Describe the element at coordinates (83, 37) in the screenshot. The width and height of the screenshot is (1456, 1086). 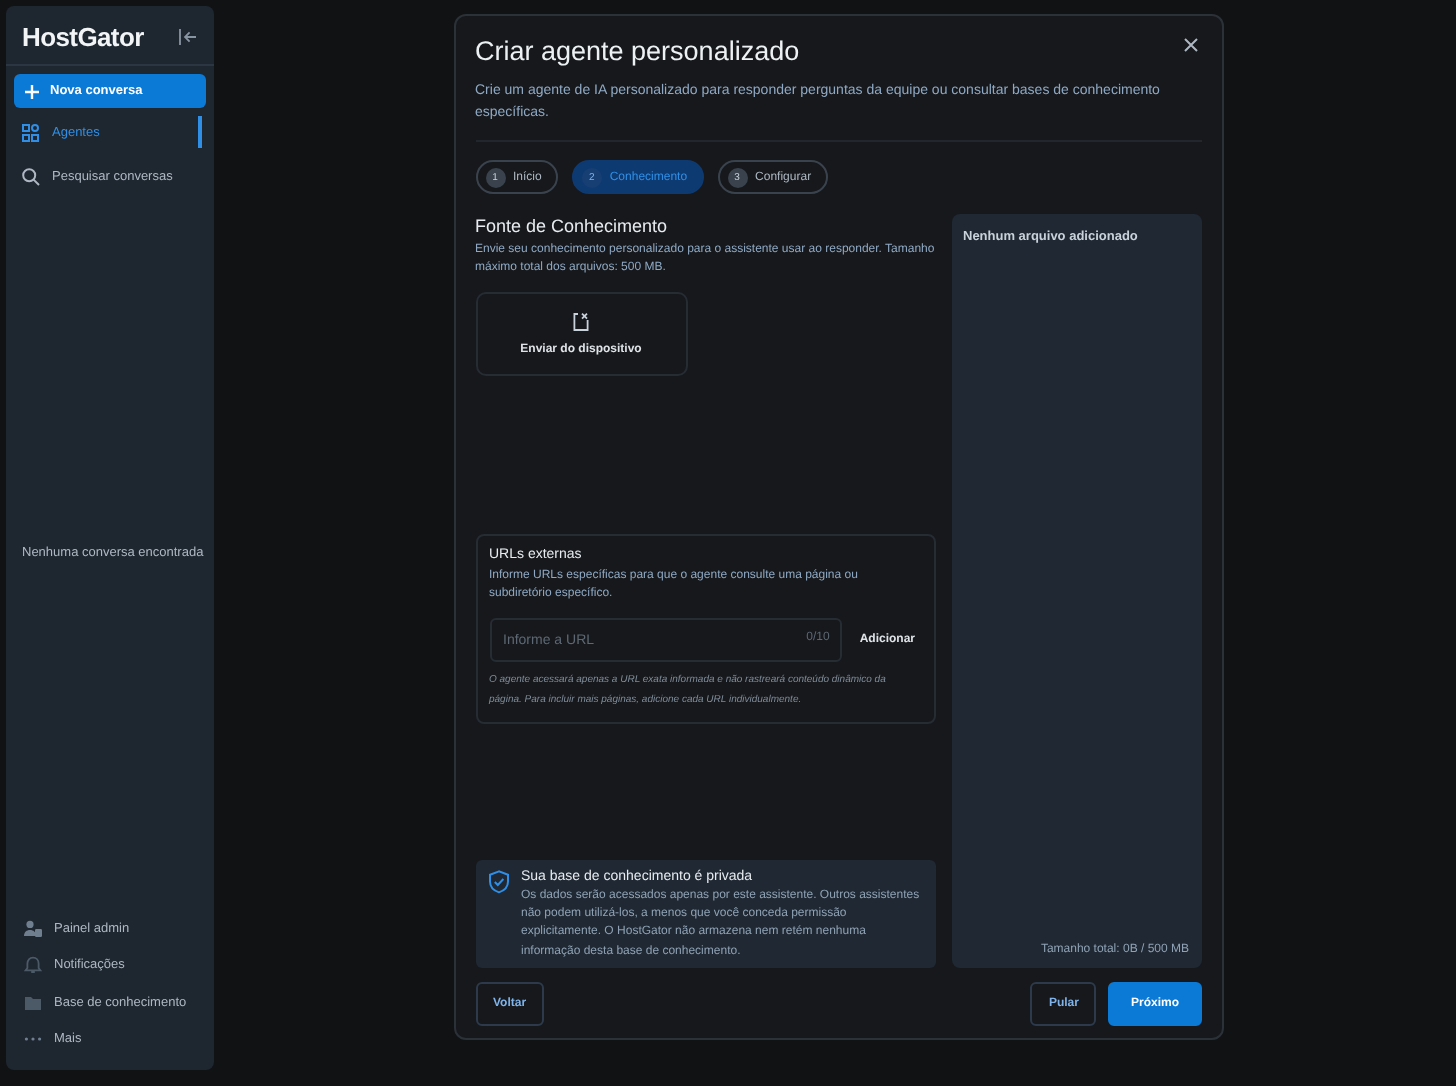
I see `logo: HostGator` at that location.